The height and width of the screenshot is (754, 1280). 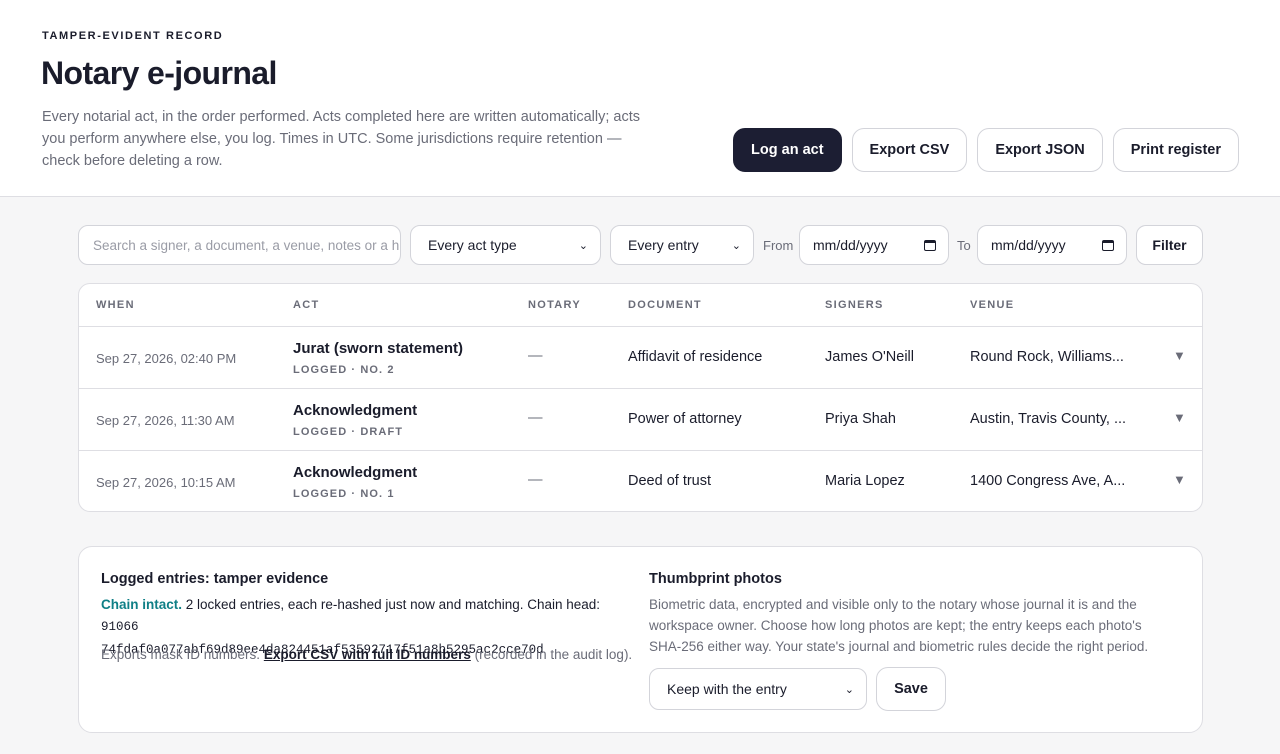 I want to click on export-json-button: Export JSON, so click(x=1040, y=150).